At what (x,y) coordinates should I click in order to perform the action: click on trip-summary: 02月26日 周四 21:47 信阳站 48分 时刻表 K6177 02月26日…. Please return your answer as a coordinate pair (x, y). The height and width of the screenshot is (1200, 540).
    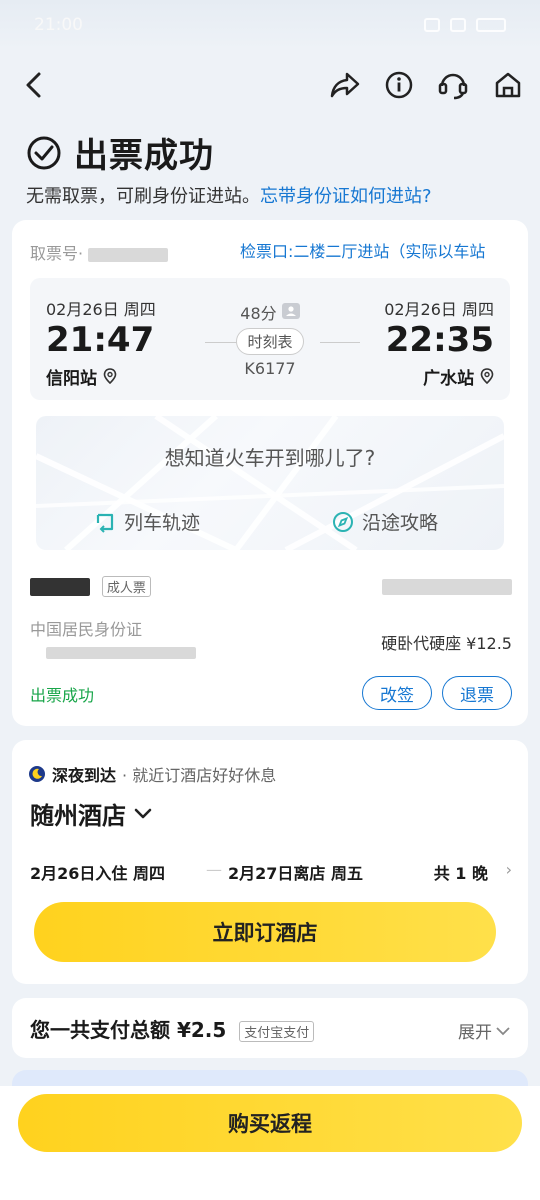
    Looking at the image, I should click on (270, 339).